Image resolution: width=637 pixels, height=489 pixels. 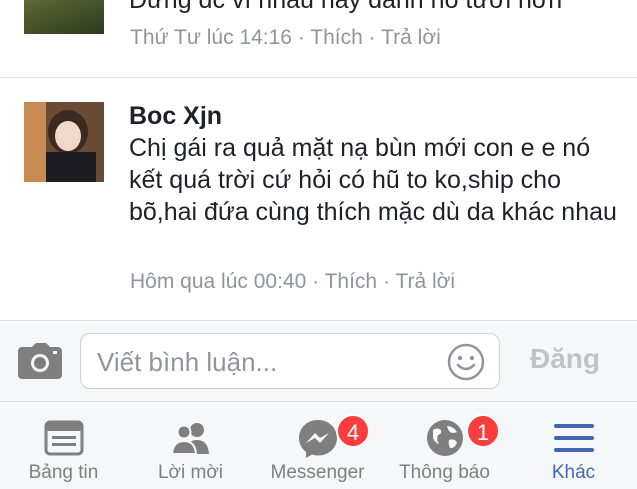 I want to click on comment-meta: Thứ Tư lúc 14:16 · Thích · Trả lời, so click(x=285, y=37).